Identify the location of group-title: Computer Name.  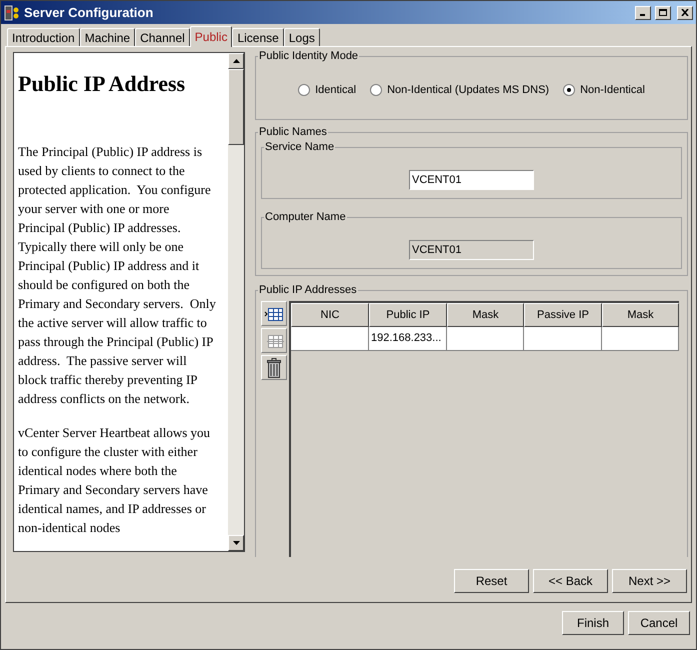
(305, 217).